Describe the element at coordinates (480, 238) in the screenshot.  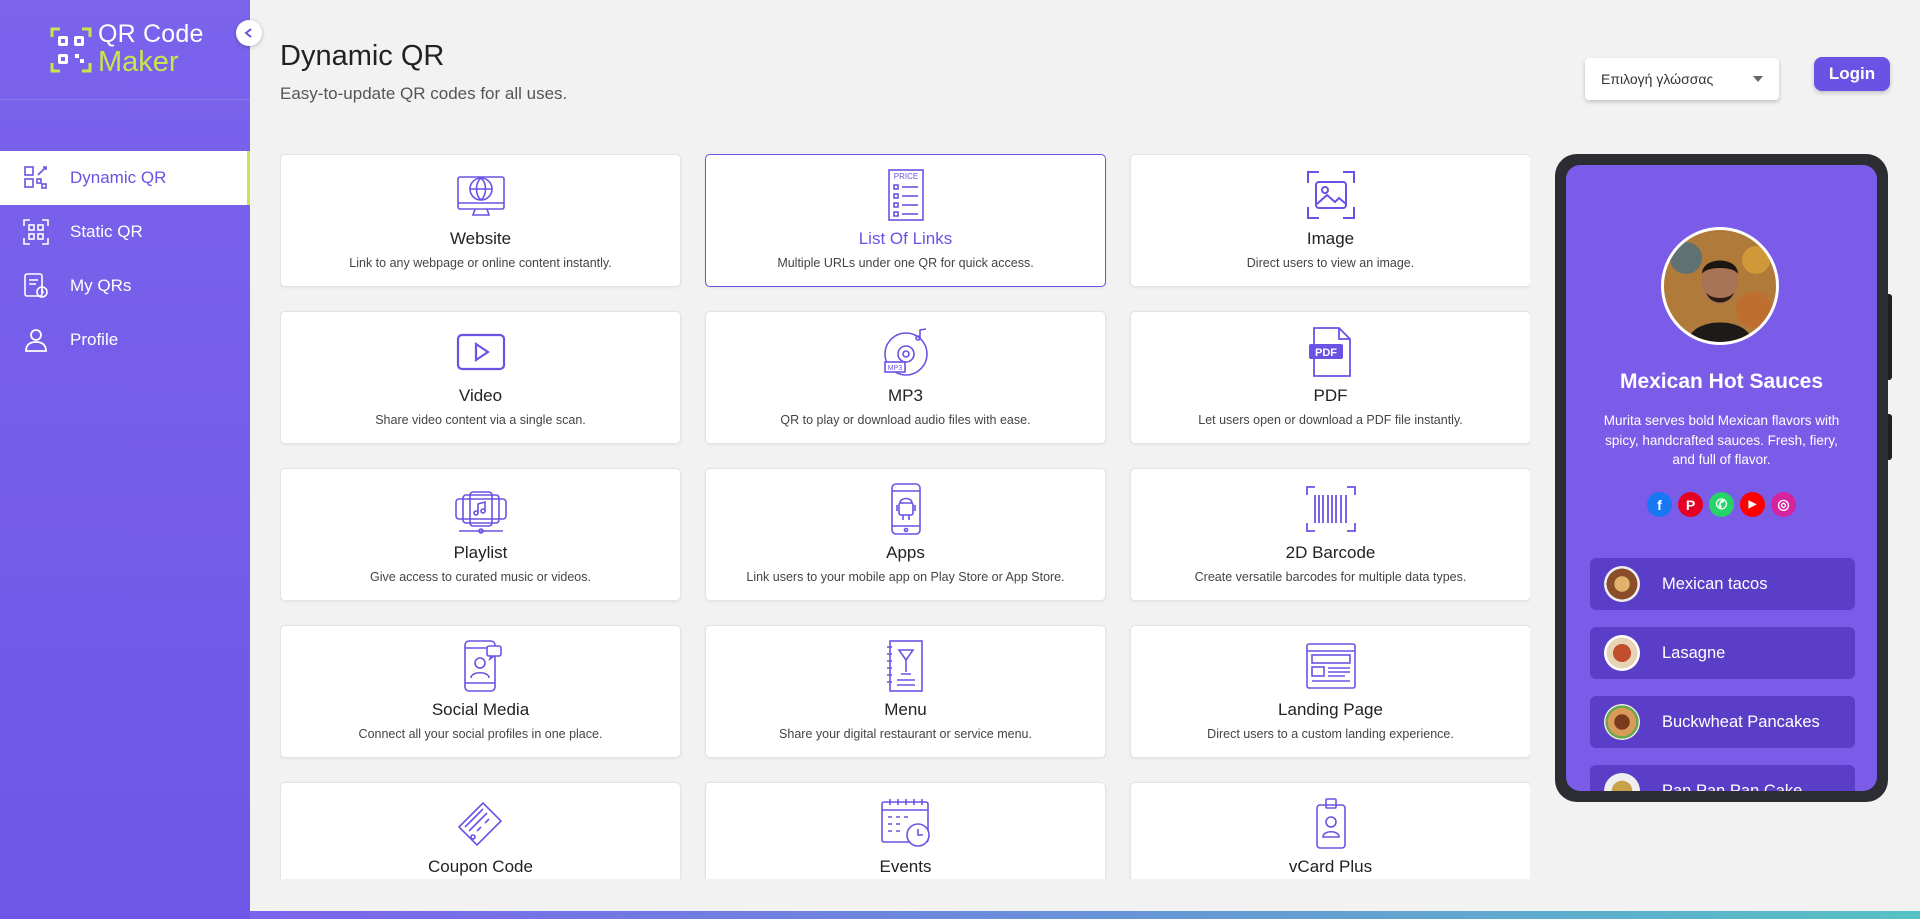
I see `card-title: Website` at that location.